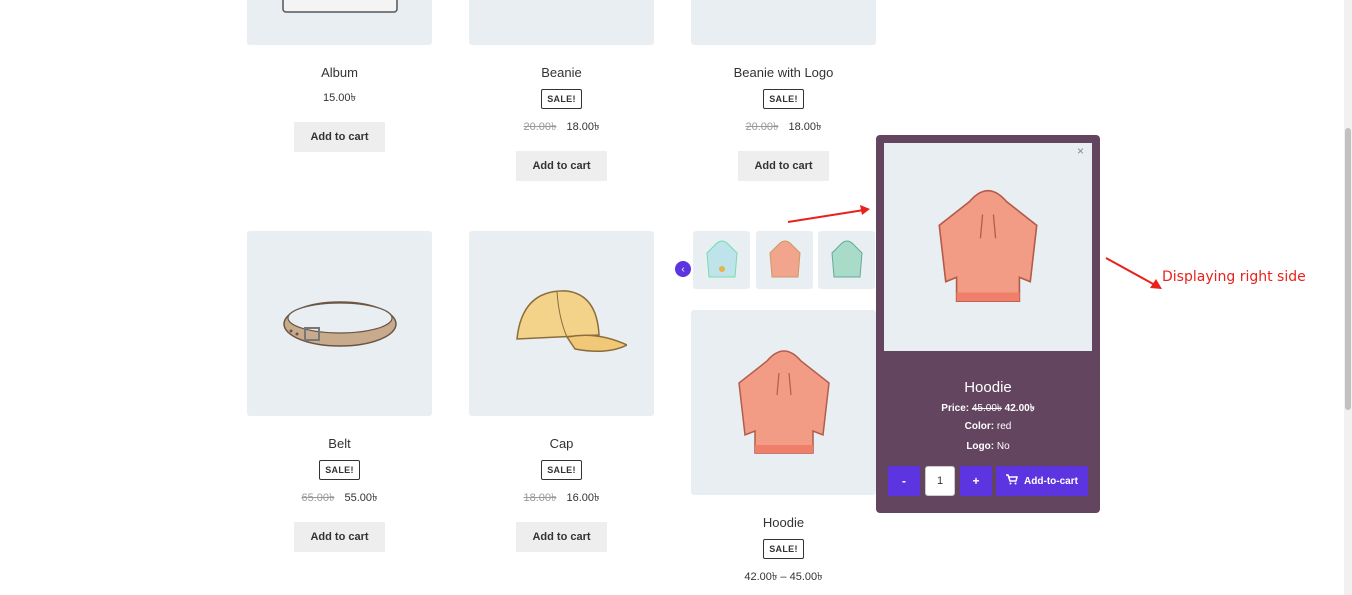 The height and width of the screenshot is (595, 1352). I want to click on add-to-cart-button: Add-to-cart, so click(1042, 481).